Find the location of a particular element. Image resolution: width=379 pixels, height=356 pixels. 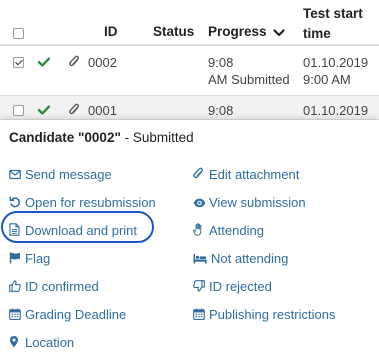

map-marker-icon is located at coordinates (15, 341).